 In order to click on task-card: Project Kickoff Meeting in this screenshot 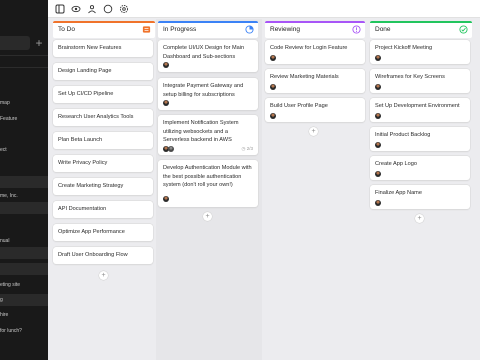, I will do `click(420, 52)`.